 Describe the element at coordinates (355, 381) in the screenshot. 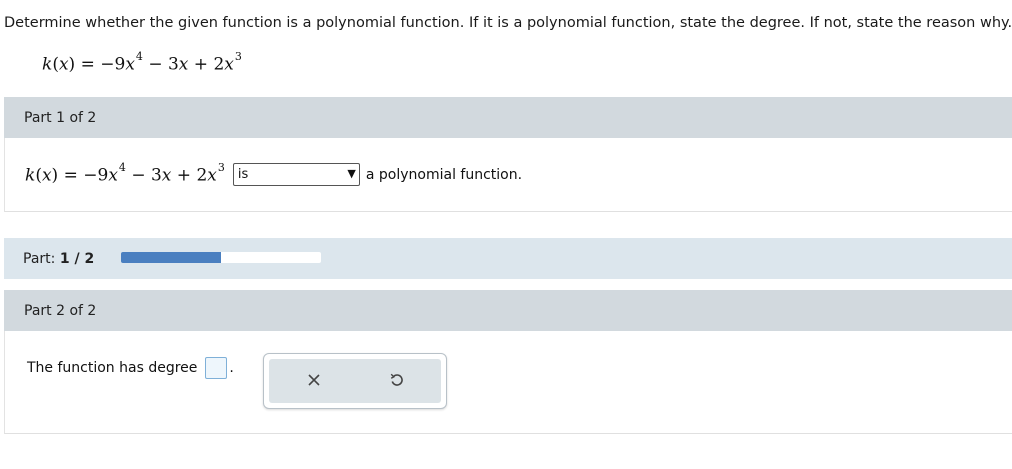

I see `answer-tools-panel` at that location.